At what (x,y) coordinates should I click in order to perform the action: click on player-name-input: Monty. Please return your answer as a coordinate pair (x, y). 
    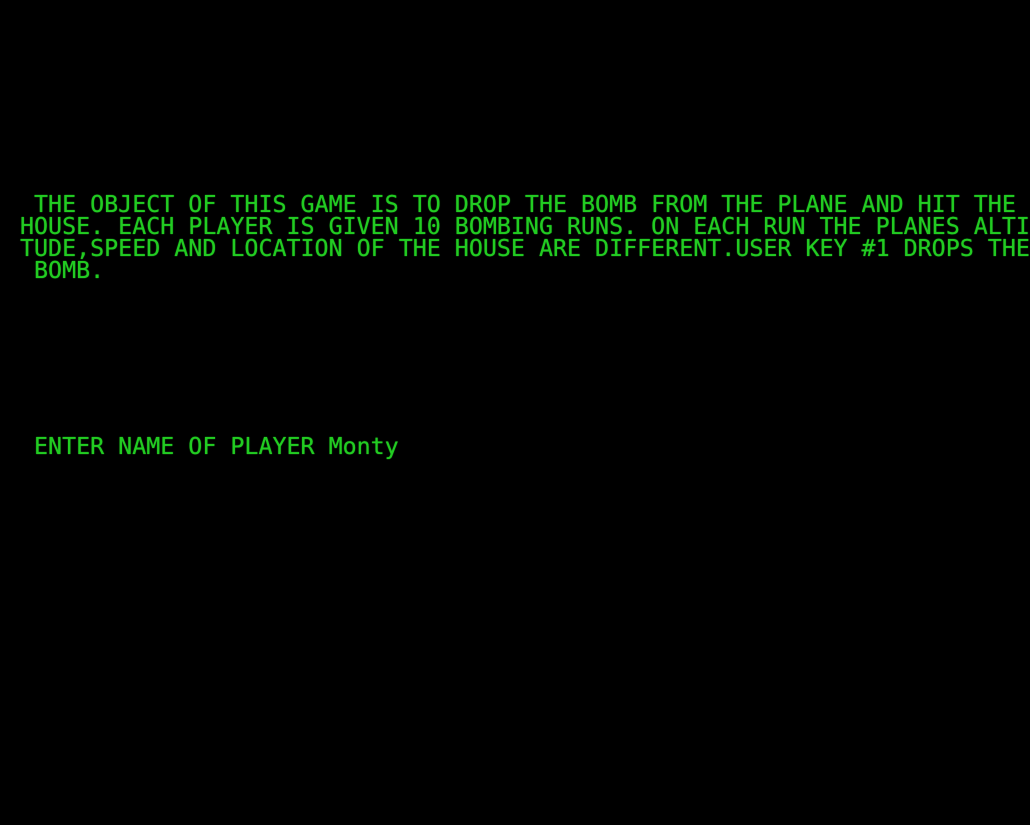
    Looking at the image, I should click on (364, 446).